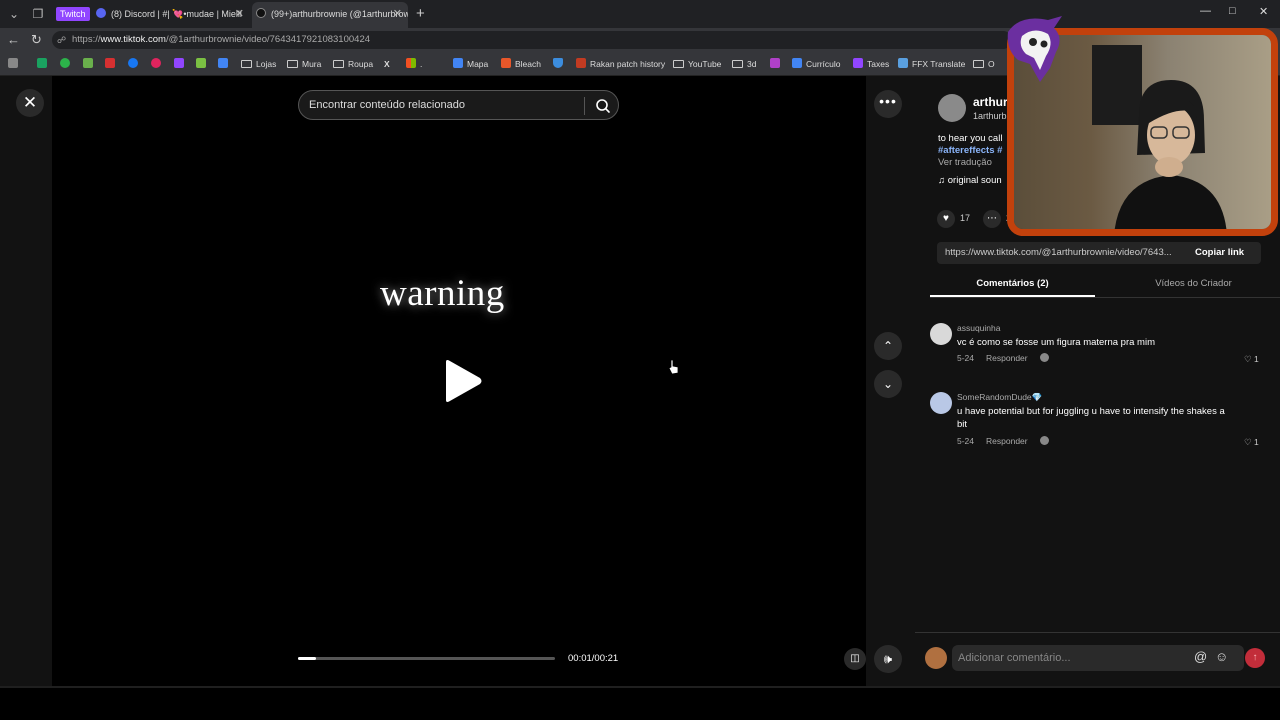  I want to click on video-description: to hear you call, so click(970, 138).